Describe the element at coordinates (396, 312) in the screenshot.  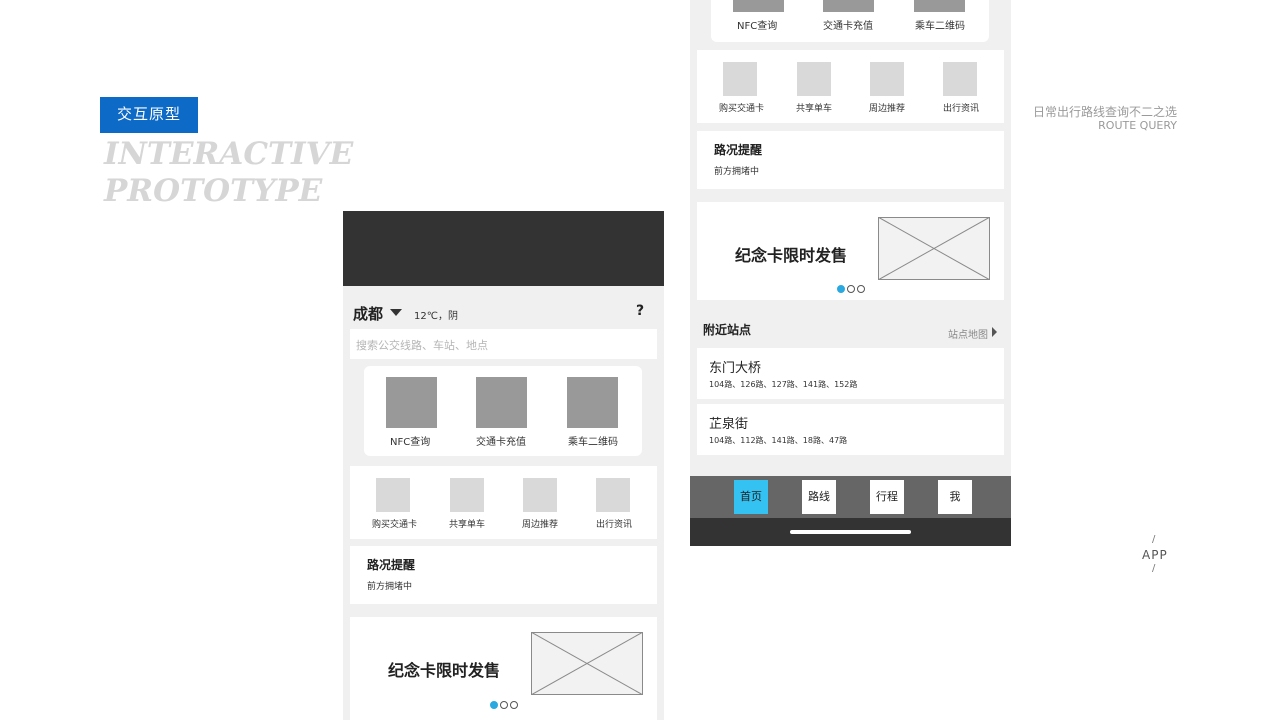
I see `chevron-down-icon` at that location.